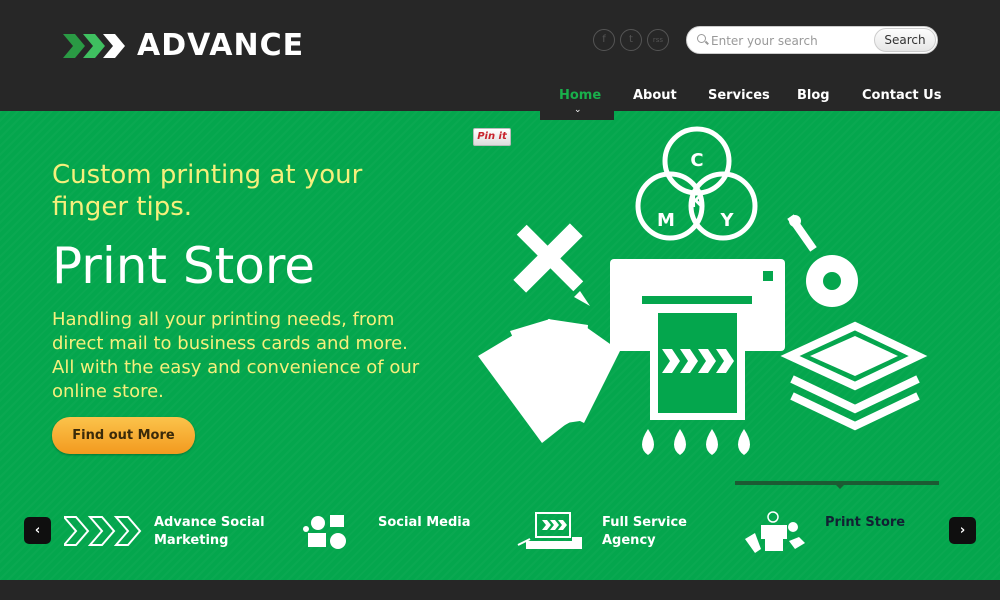  What do you see at coordinates (658, 40) in the screenshot?
I see `rss-icon: rss` at bounding box center [658, 40].